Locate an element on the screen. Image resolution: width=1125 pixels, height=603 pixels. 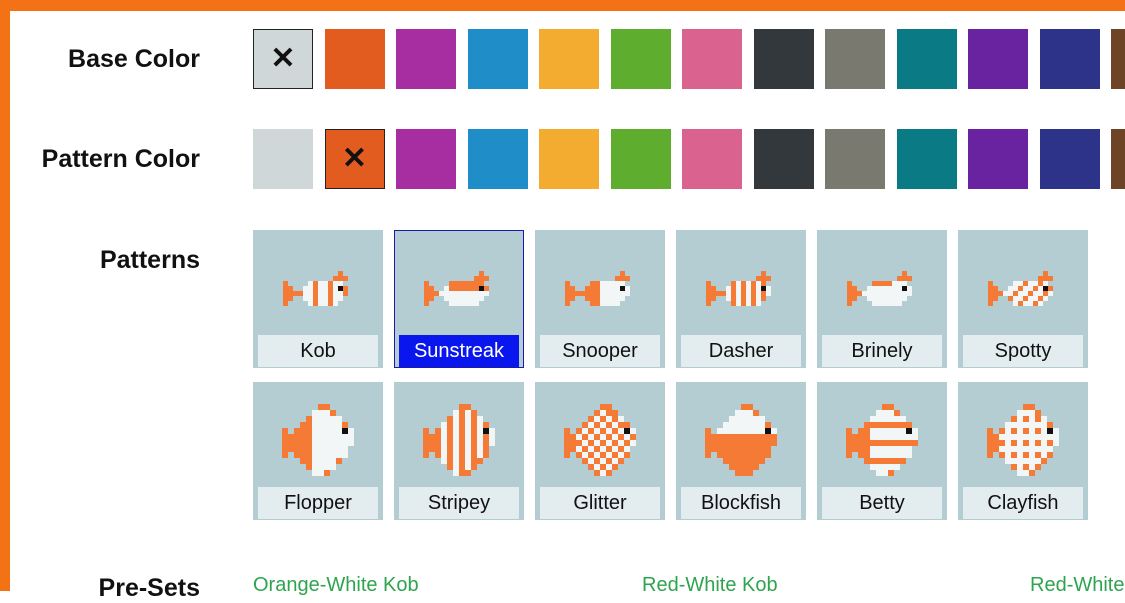
pattern-option-clayfish: Clayfish is located at coordinates (1023, 451).